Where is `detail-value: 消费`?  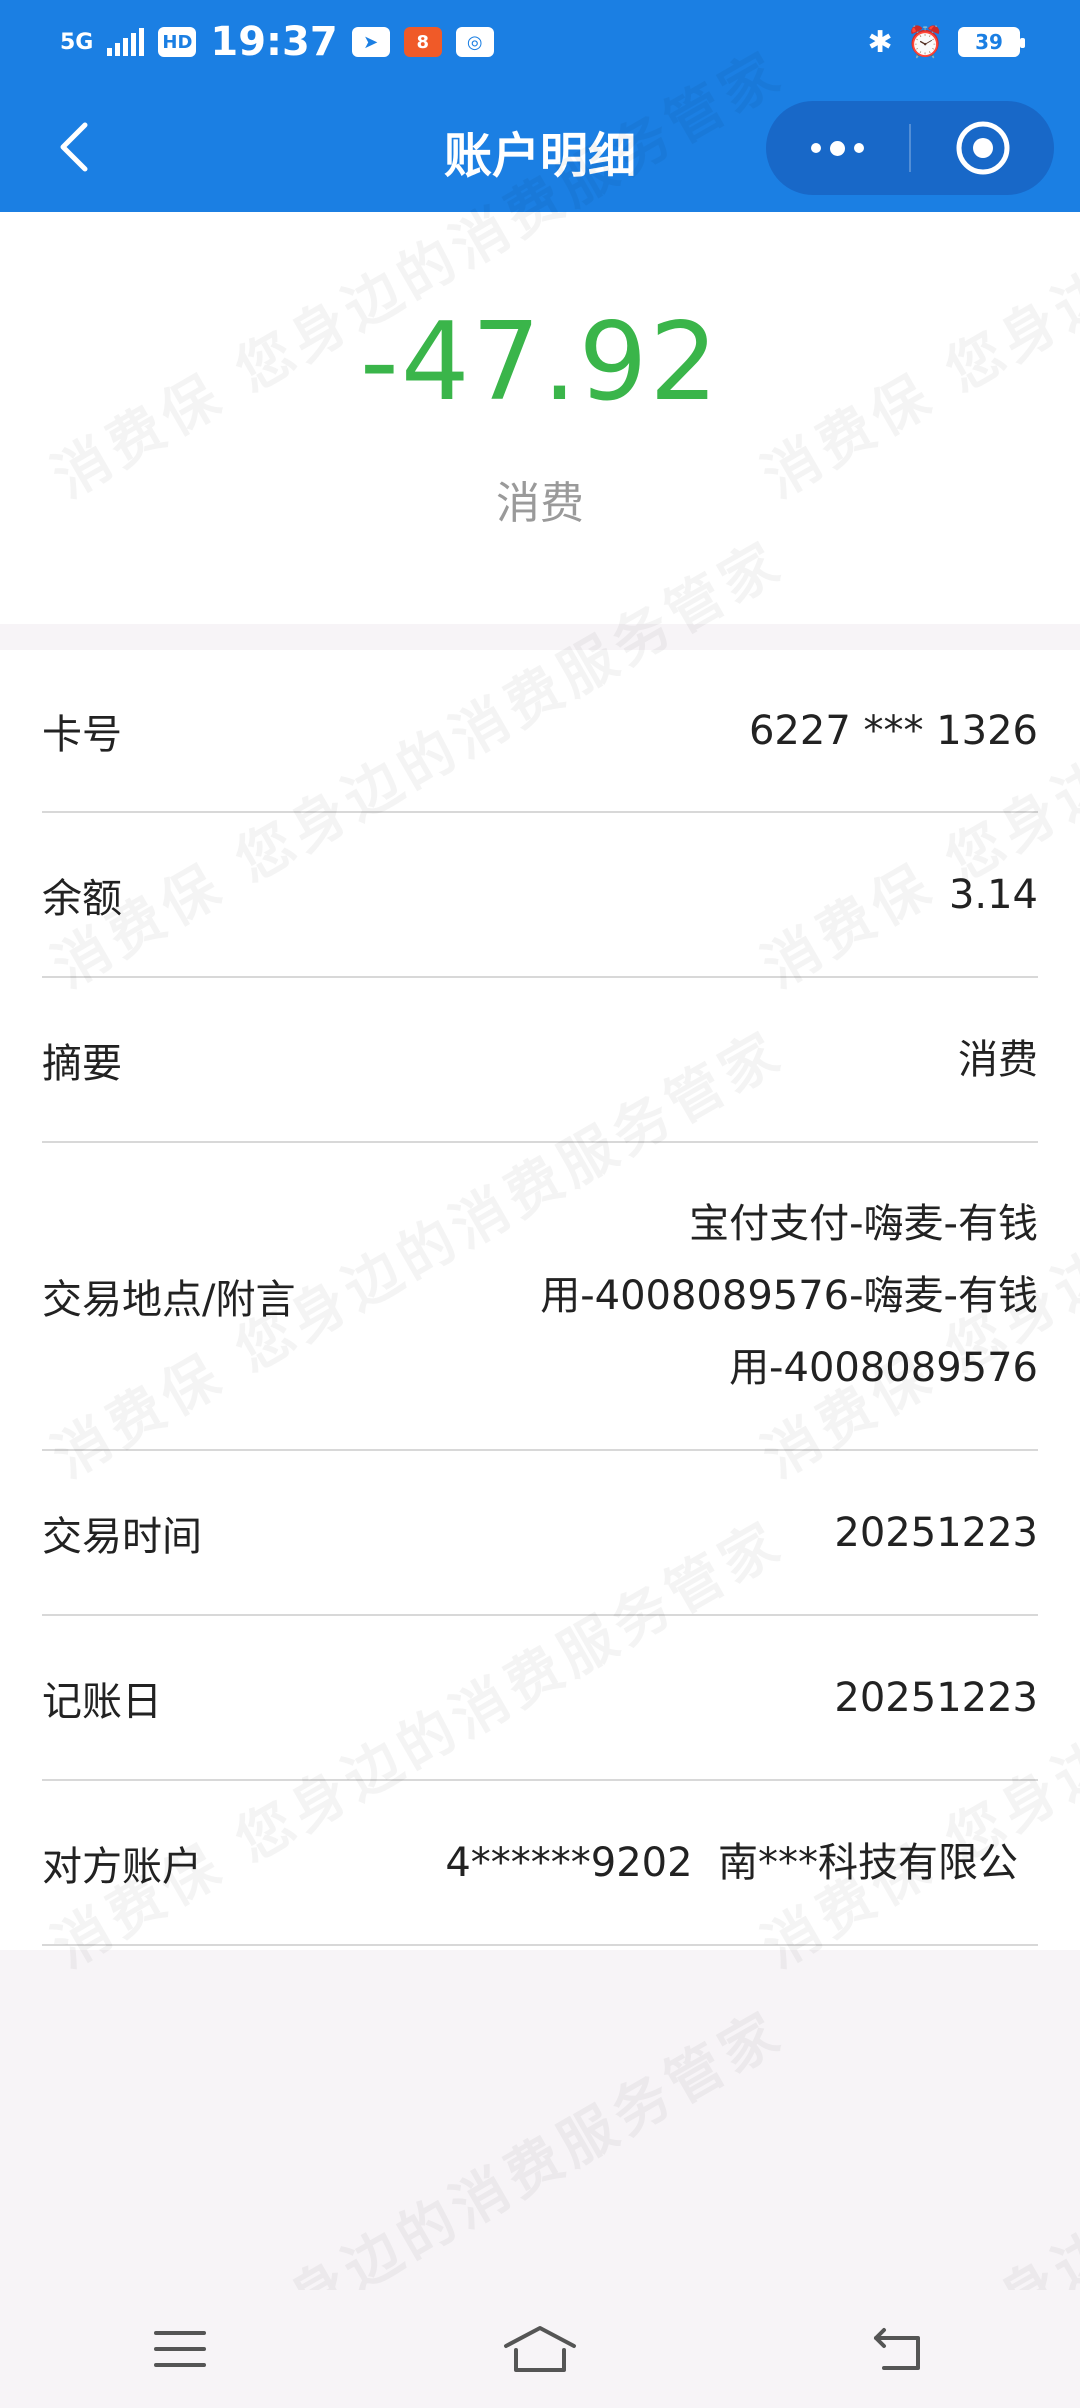 detail-value: 消费 is located at coordinates (998, 1059).